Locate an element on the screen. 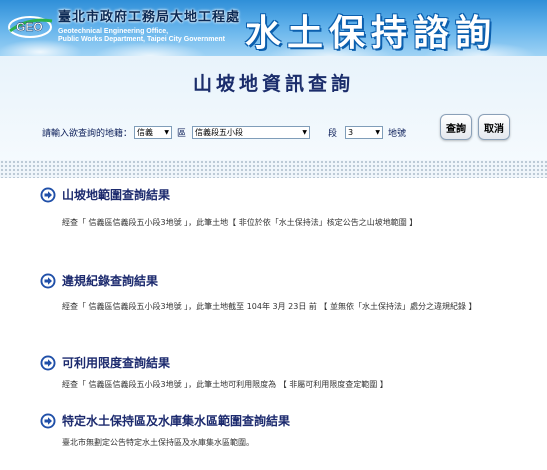 The image size is (547, 470). org-name-en-line1: Geotechnical Engineering Office, is located at coordinates (113, 31).